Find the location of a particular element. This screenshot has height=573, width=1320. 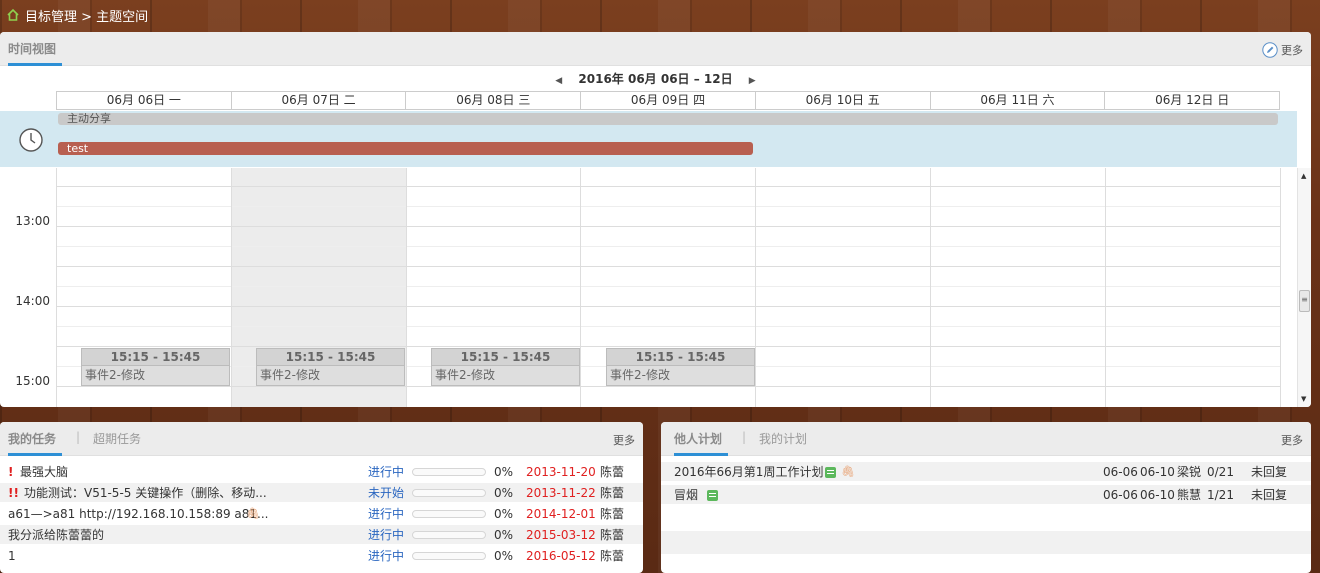

tab-overdue-tasks: 超期任务 is located at coordinates (117, 438).